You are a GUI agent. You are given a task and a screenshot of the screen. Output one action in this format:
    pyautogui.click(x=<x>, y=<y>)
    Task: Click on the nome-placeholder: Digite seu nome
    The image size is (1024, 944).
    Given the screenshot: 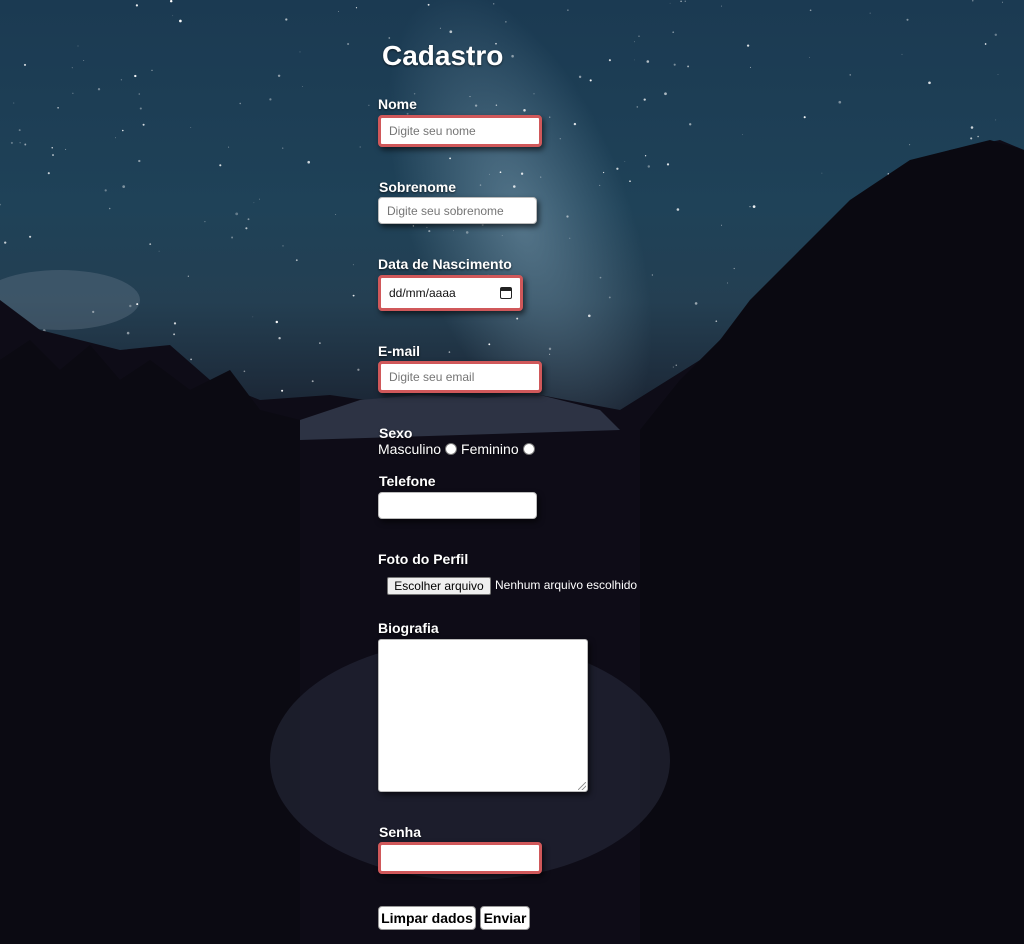 What is the action you would take?
    pyautogui.click(x=432, y=131)
    